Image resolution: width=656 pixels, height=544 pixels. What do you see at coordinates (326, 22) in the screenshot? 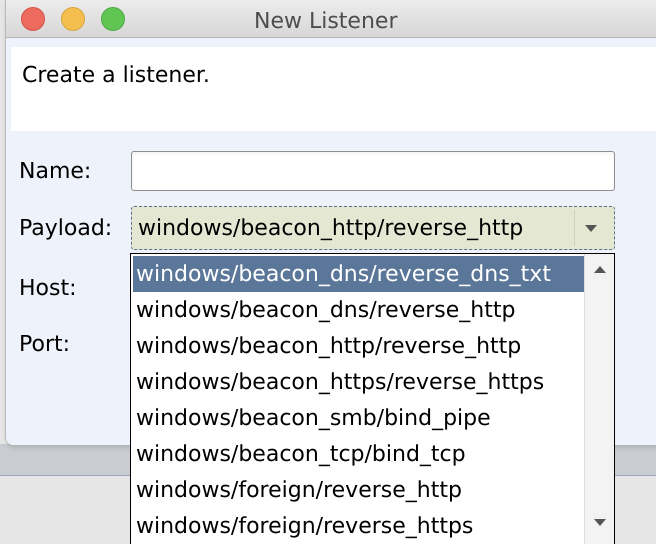
I see `window-title: New Listener` at bounding box center [326, 22].